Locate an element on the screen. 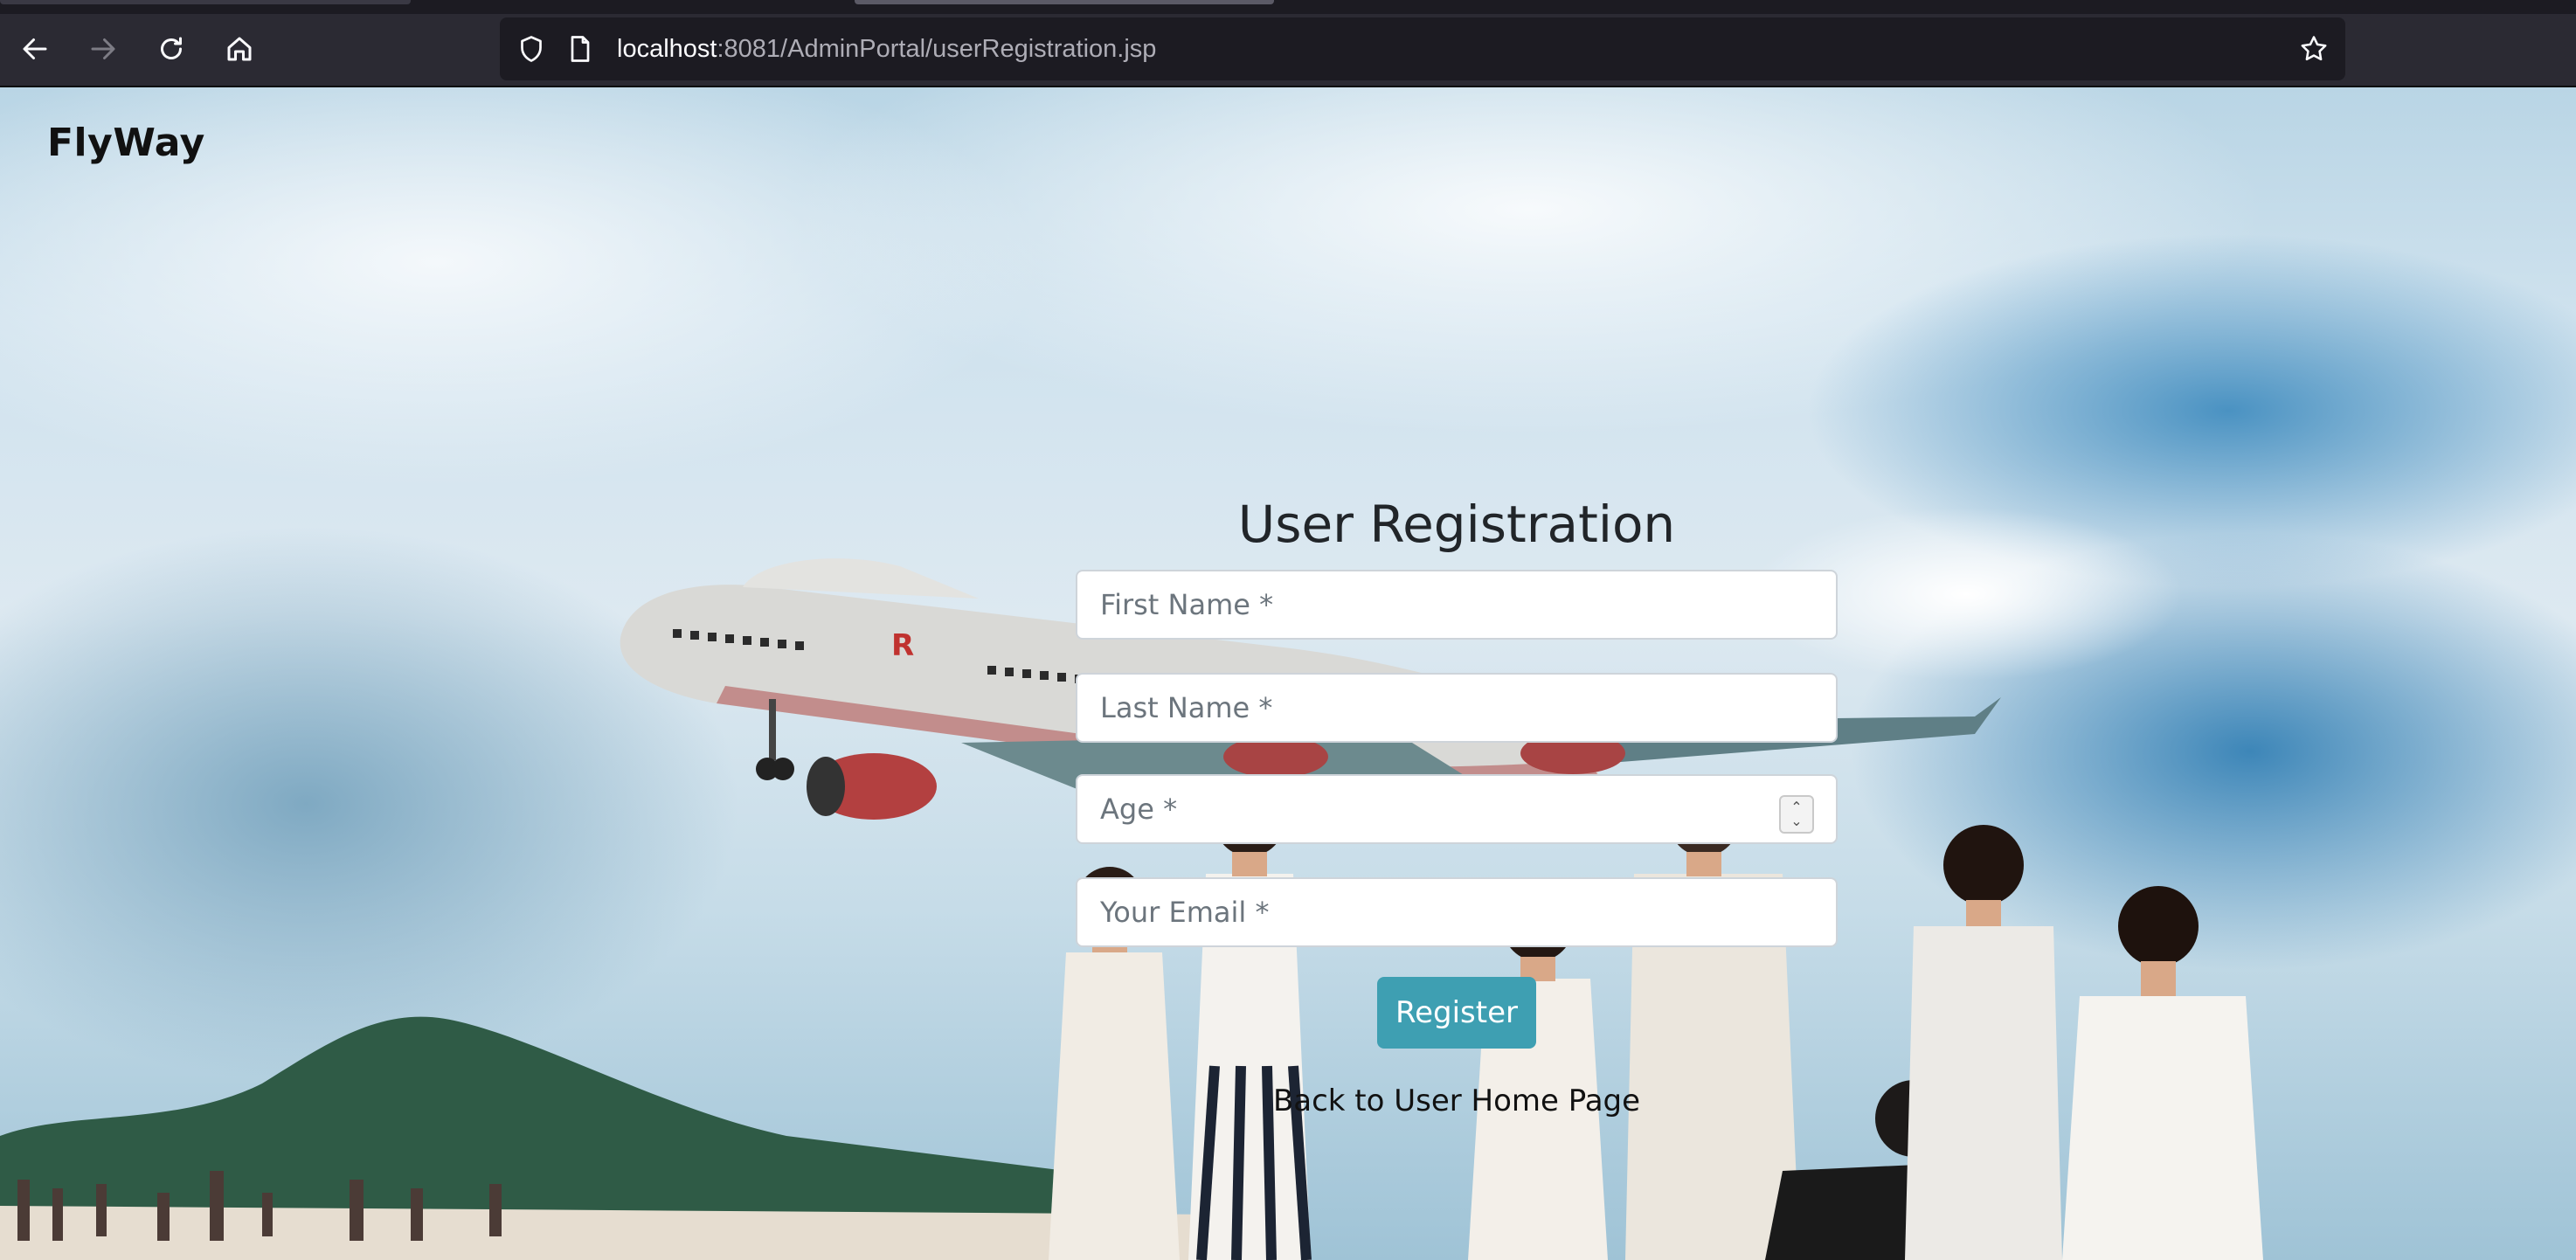  star-icon is located at coordinates (2314, 49).